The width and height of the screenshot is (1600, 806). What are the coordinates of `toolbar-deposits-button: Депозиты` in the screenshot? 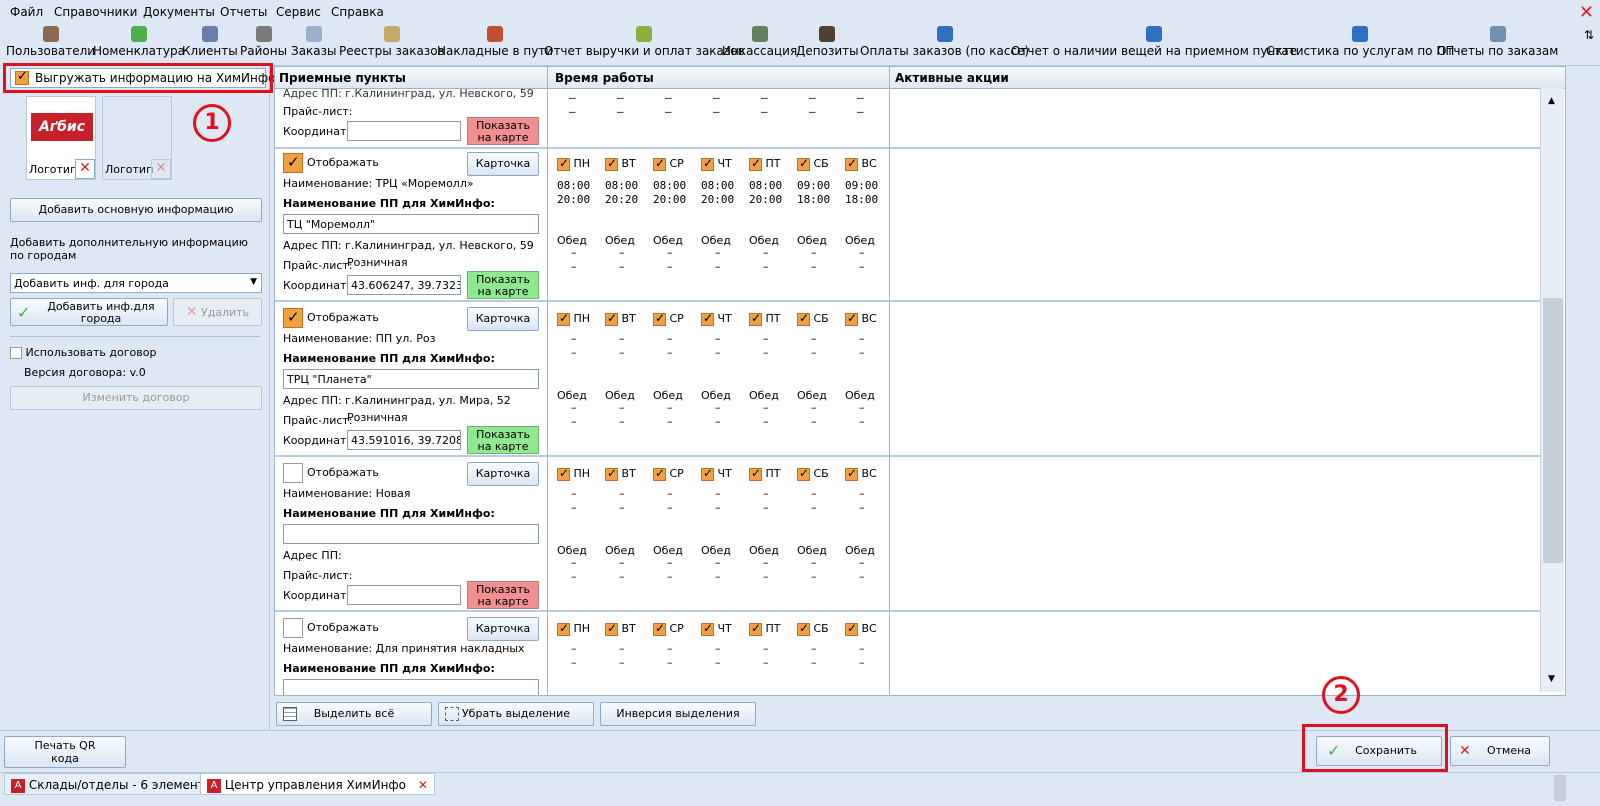 It's located at (827, 41).